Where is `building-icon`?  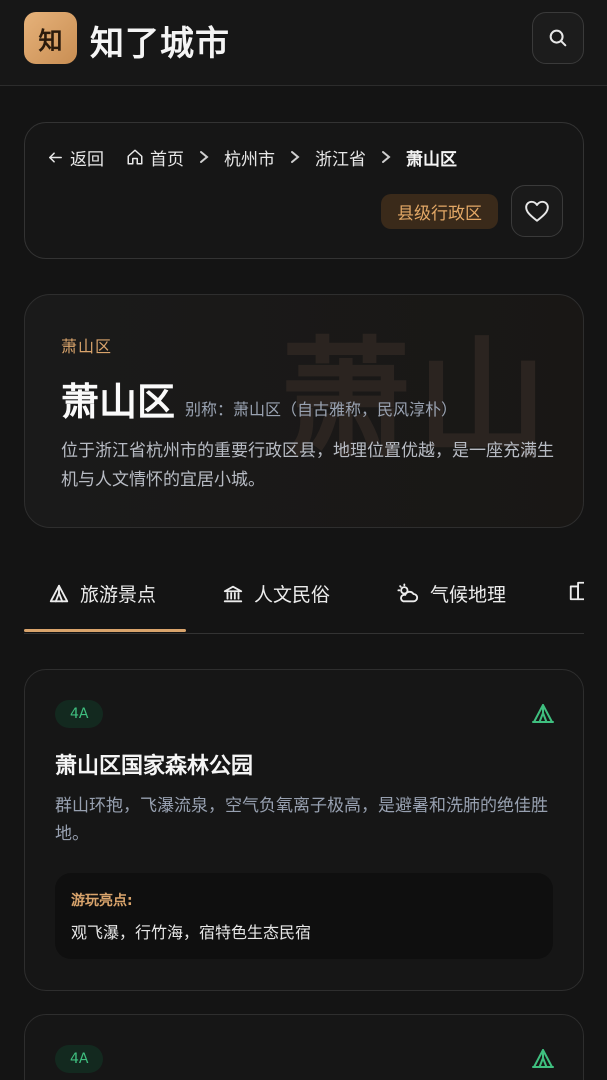
building-icon is located at coordinates (576, 591).